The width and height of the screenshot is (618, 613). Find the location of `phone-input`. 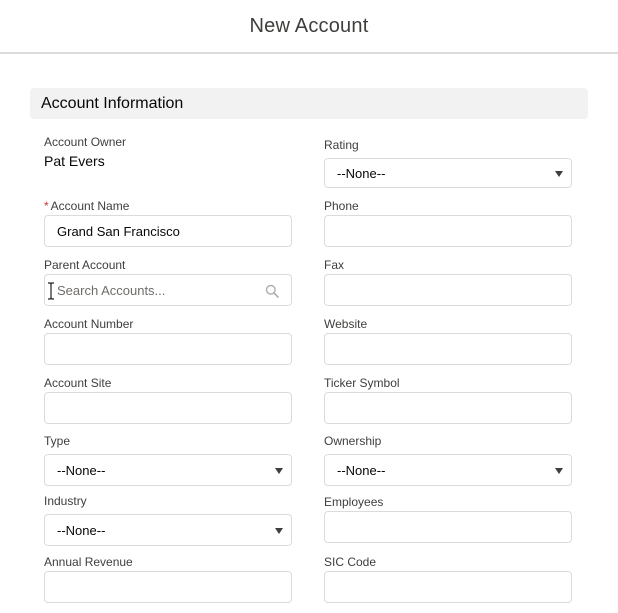

phone-input is located at coordinates (448, 231).